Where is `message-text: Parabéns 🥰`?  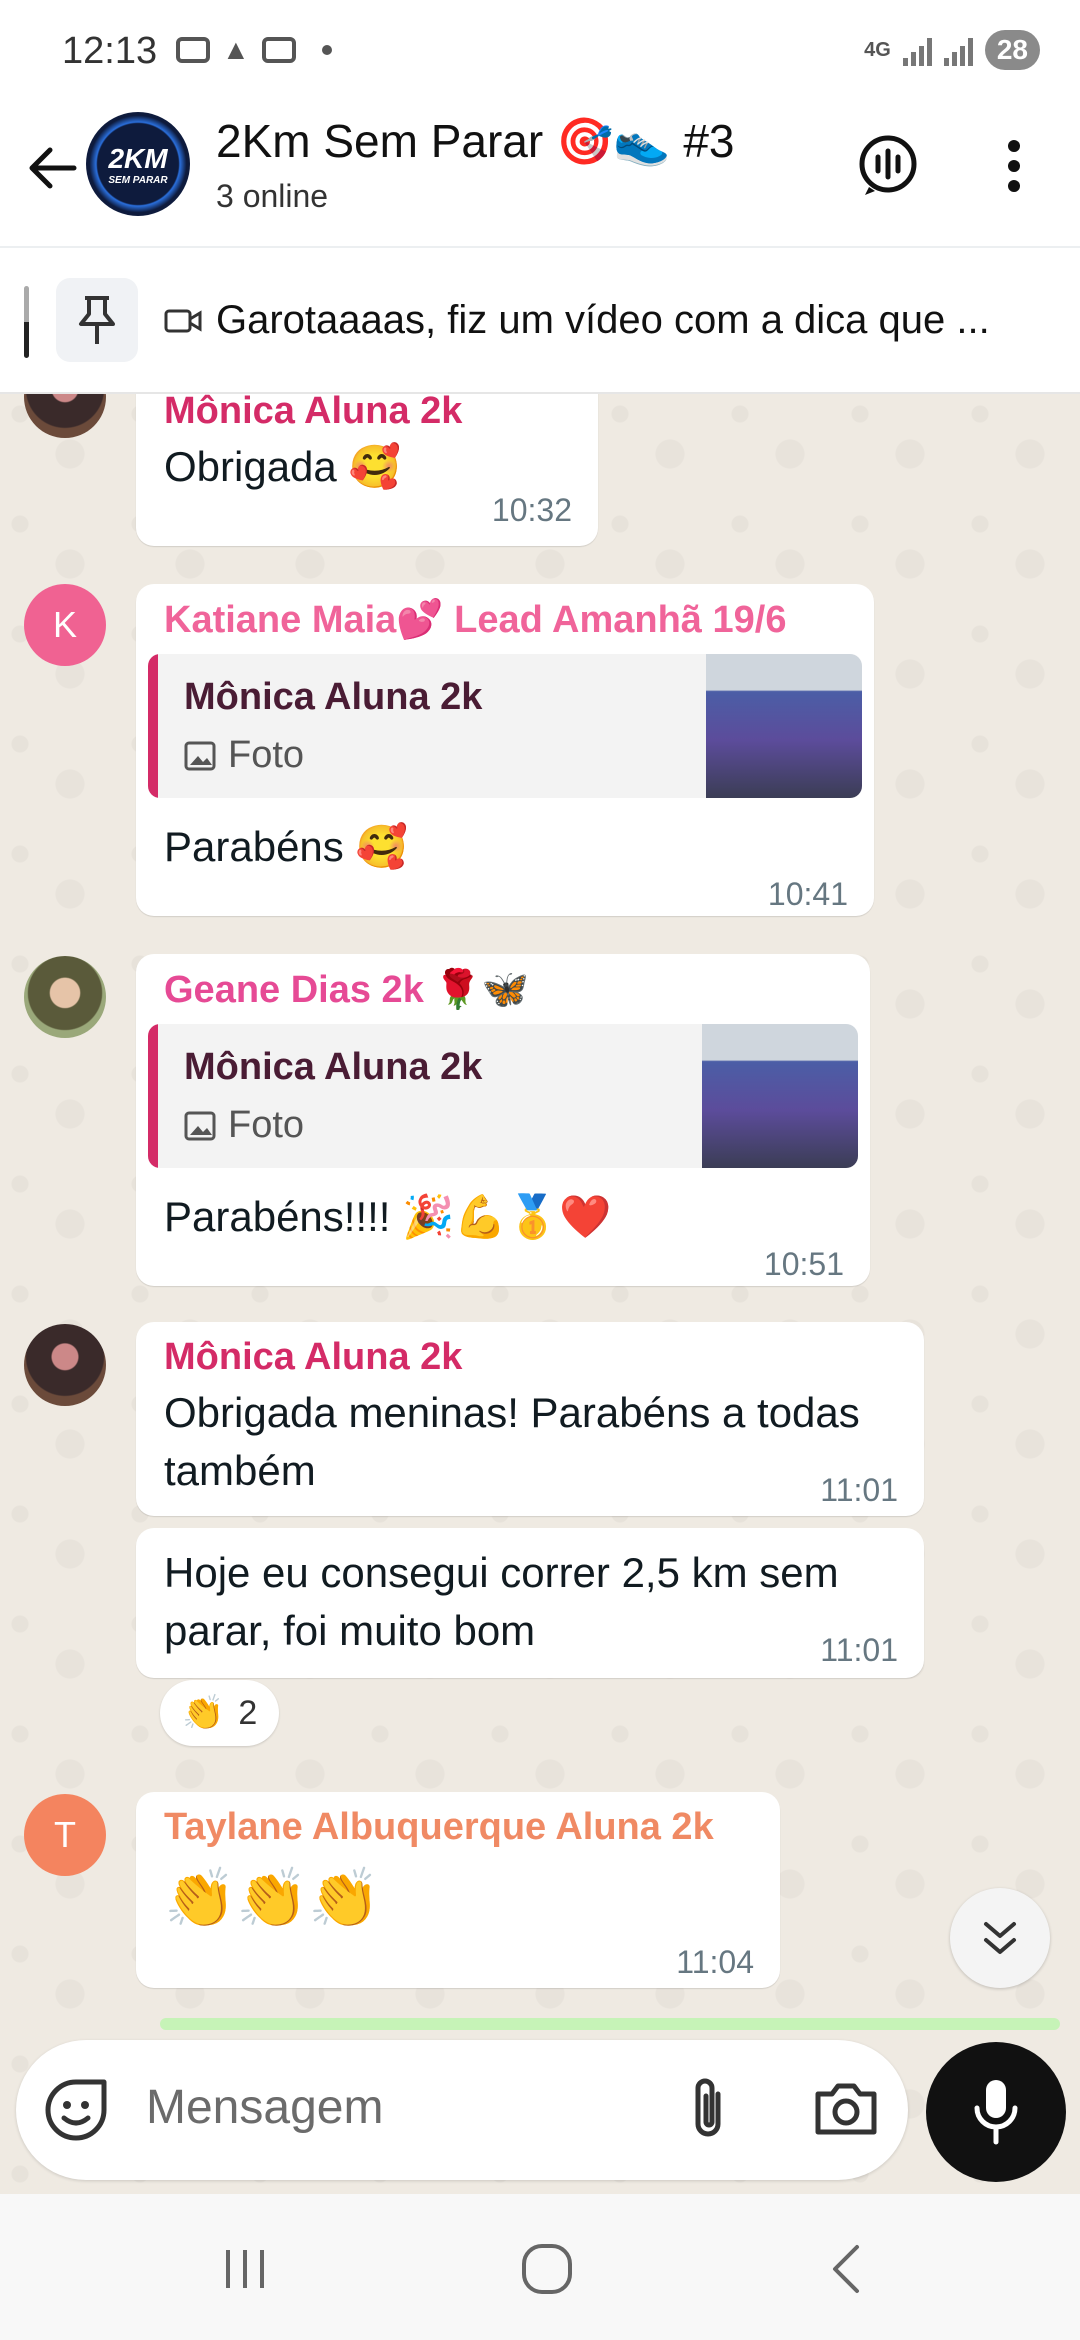
message-text: Parabéns 🥰 is located at coordinates (286, 846).